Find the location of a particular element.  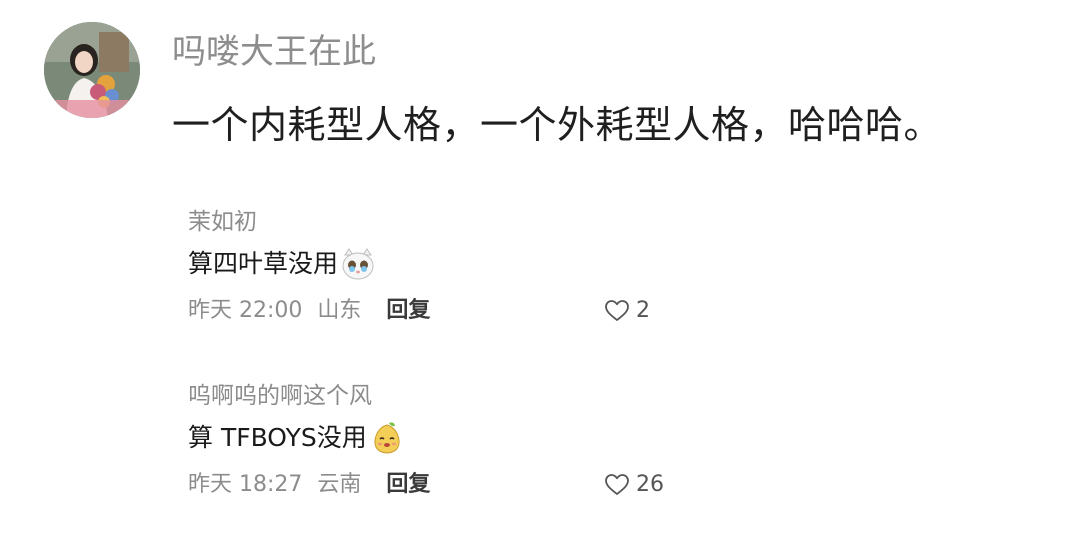

post-author: 吗喽大王在此 is located at coordinates (274, 48).